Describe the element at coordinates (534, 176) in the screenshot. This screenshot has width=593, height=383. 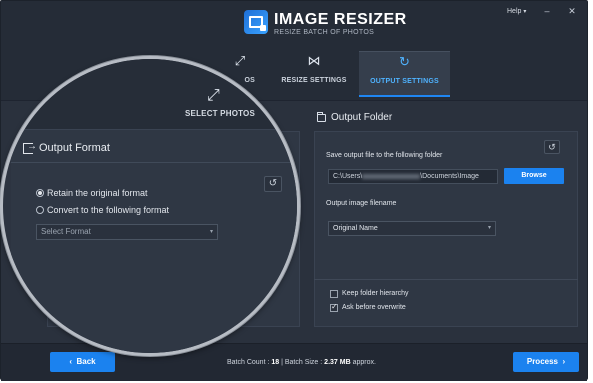
I see `browse-button: Browse` at that location.